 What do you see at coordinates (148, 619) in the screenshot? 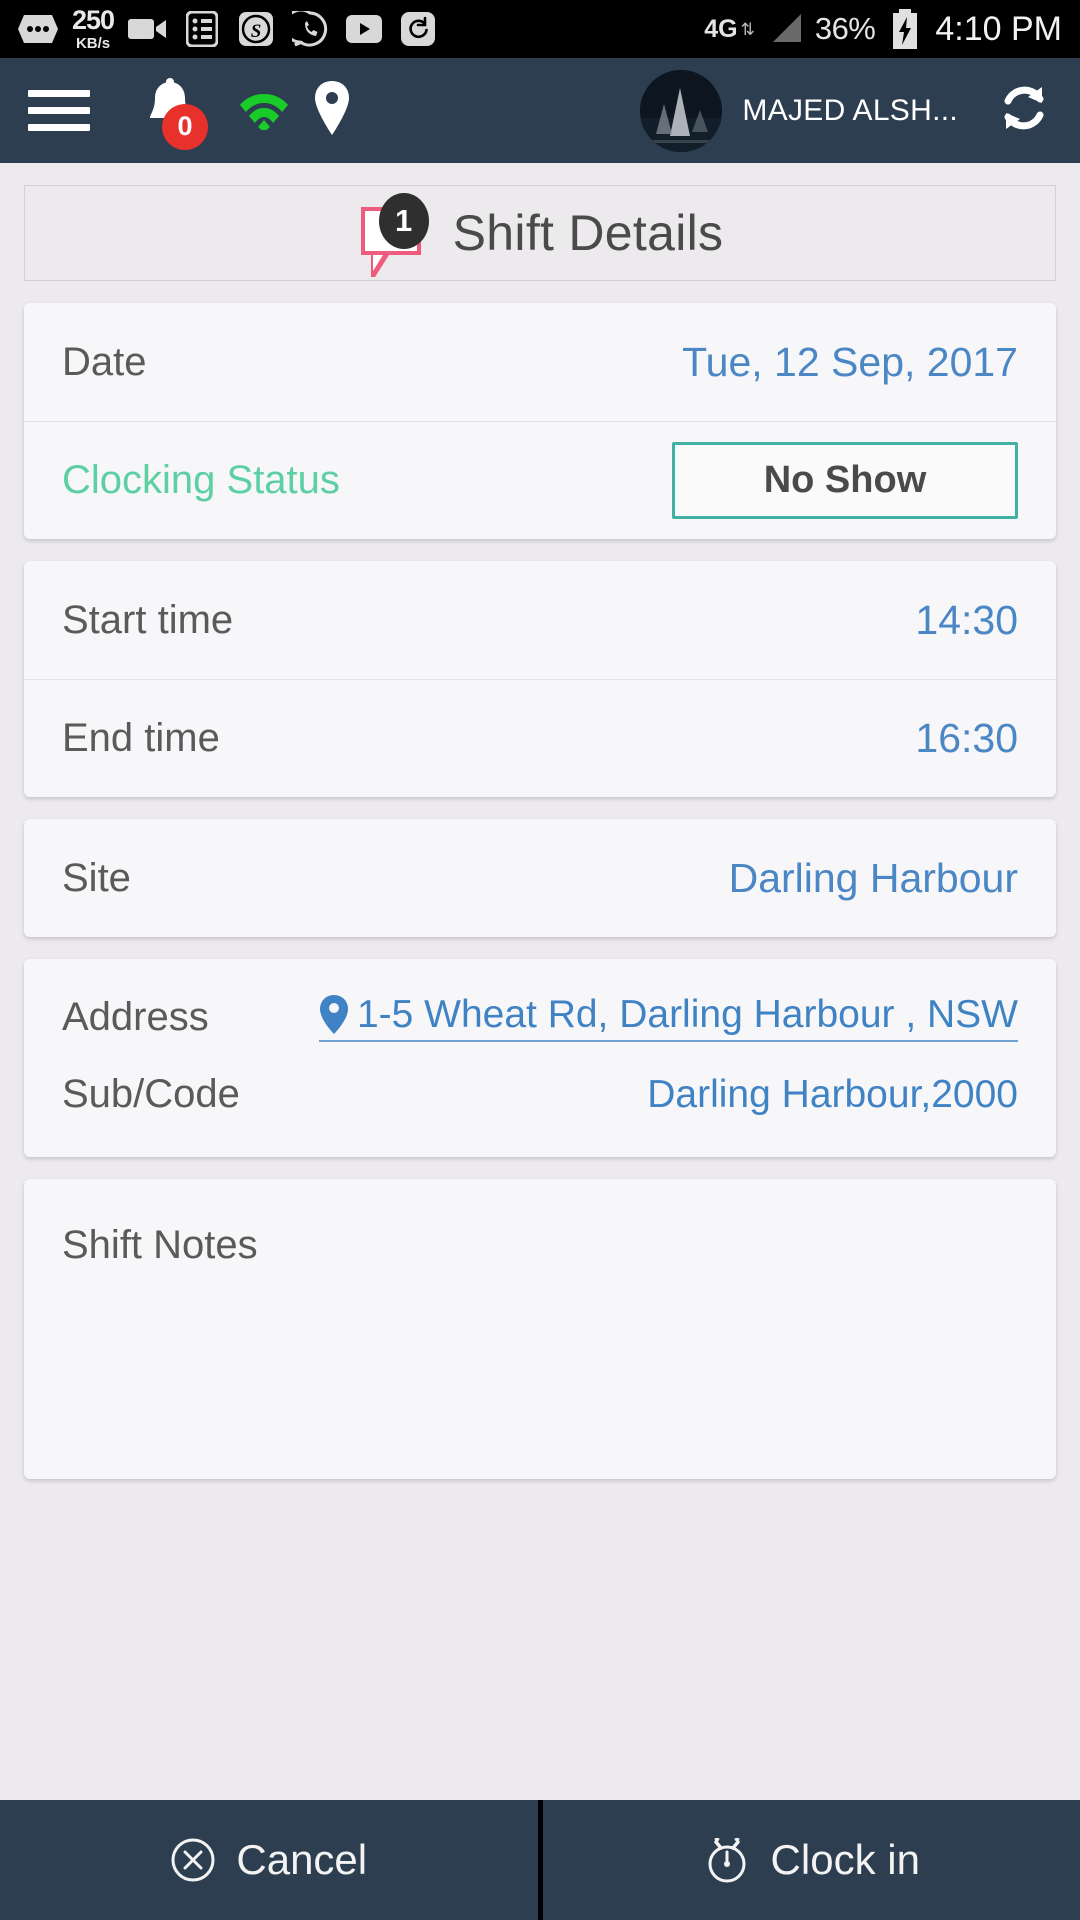
I see `start-time-label: Start time` at bounding box center [148, 619].